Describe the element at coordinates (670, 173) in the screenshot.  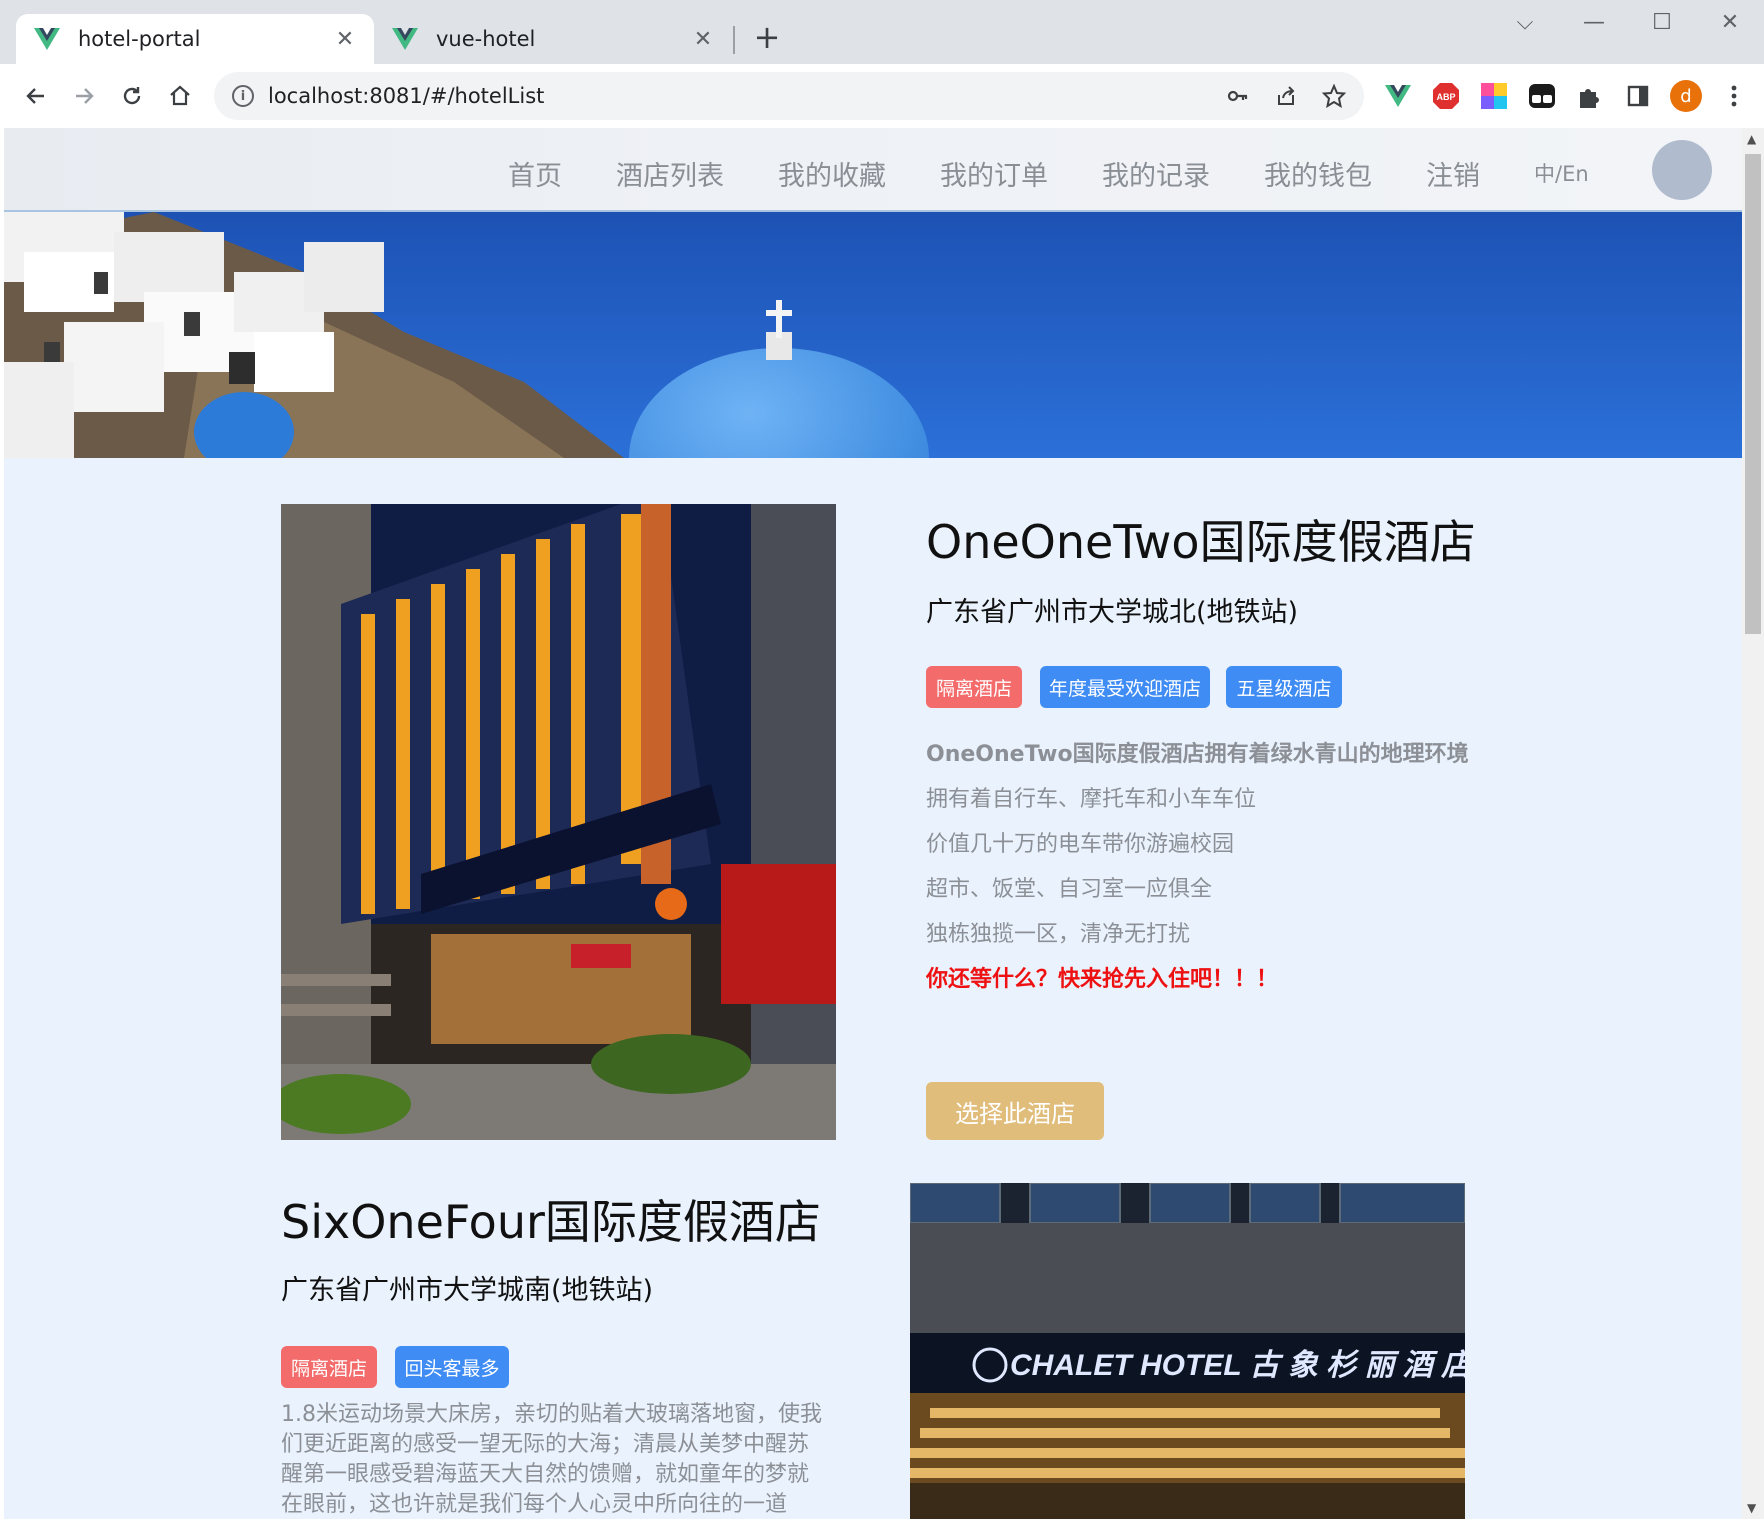
I see `nav-item-hotel-list: 酒店列表` at that location.